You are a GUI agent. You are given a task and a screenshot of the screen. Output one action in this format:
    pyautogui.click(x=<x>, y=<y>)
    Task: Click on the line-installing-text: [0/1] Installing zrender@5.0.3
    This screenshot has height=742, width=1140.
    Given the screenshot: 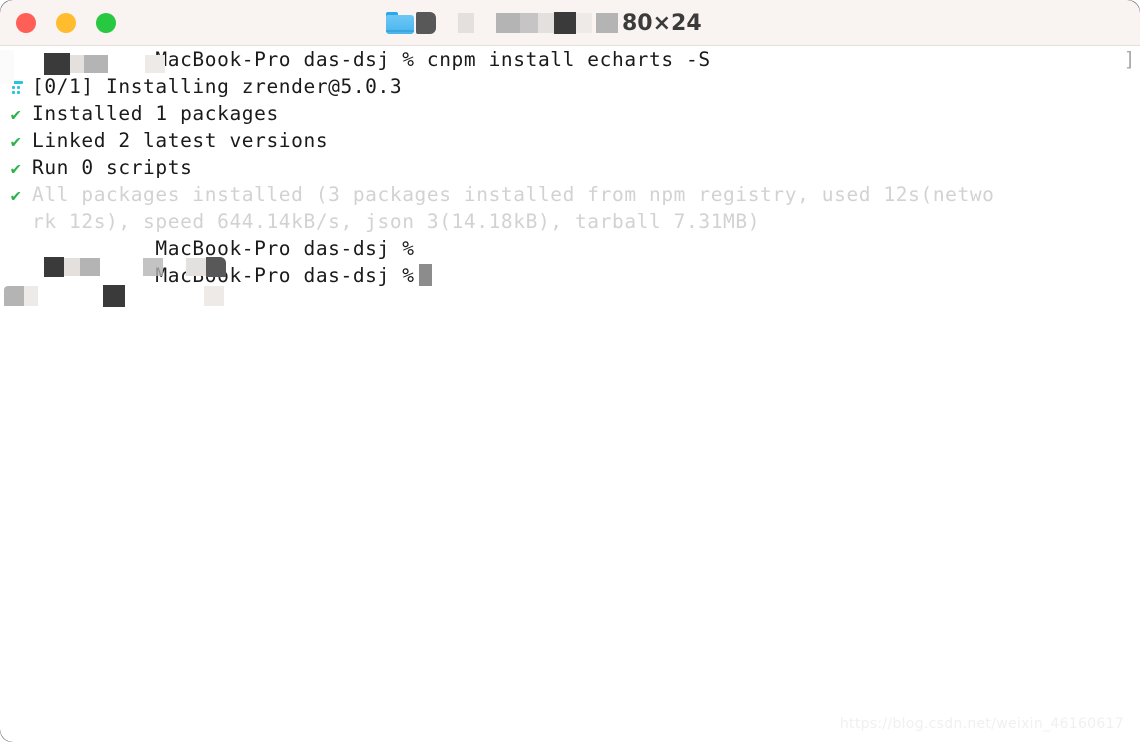 What is the action you would take?
    pyautogui.click(x=217, y=86)
    